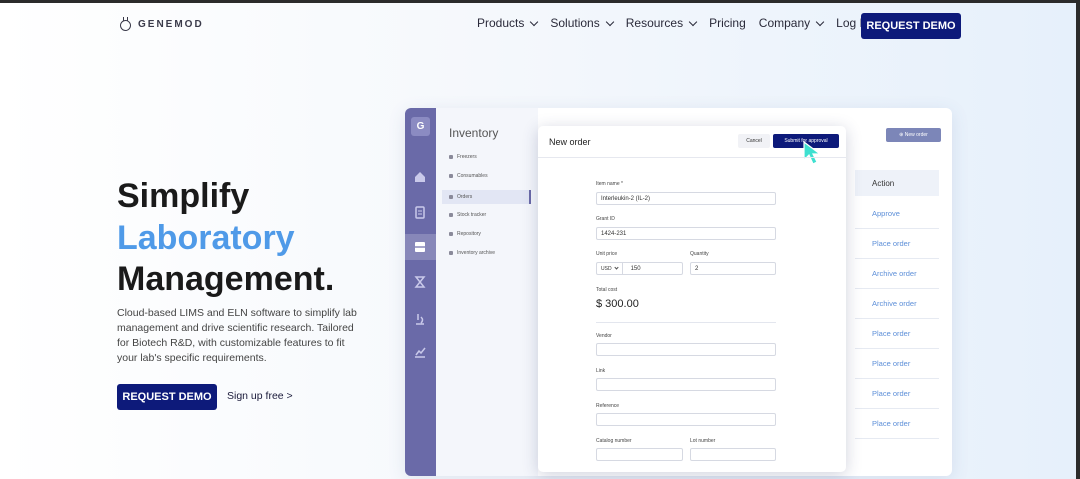 Image resolution: width=1080 pixels, height=479 pixels. Describe the element at coordinates (733, 268) in the screenshot. I see `quantity-input: 2` at that location.